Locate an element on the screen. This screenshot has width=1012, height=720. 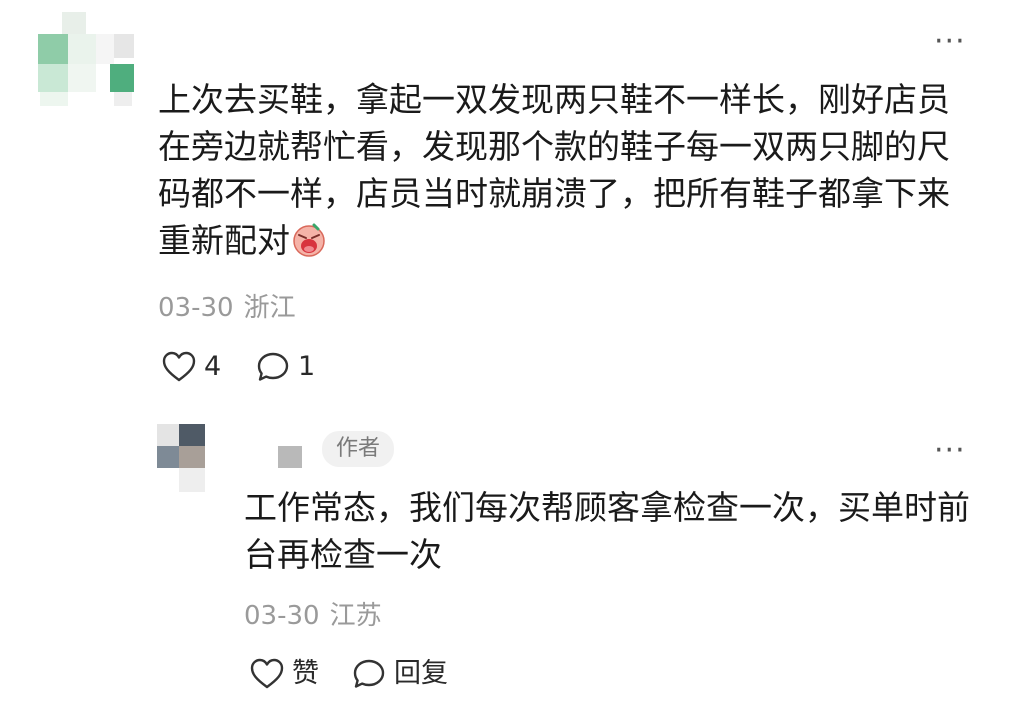
author-badge: 作者 is located at coordinates (358, 449).